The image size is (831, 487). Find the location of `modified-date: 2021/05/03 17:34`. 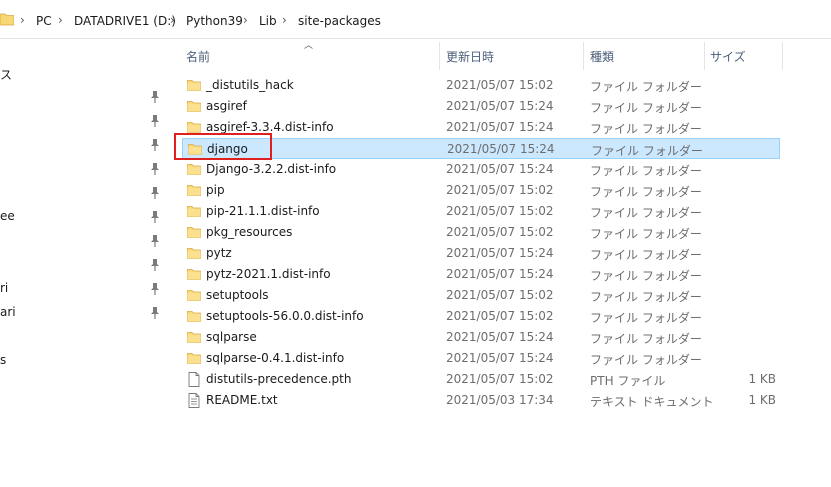

modified-date: 2021/05/03 17:34 is located at coordinates (500, 400).